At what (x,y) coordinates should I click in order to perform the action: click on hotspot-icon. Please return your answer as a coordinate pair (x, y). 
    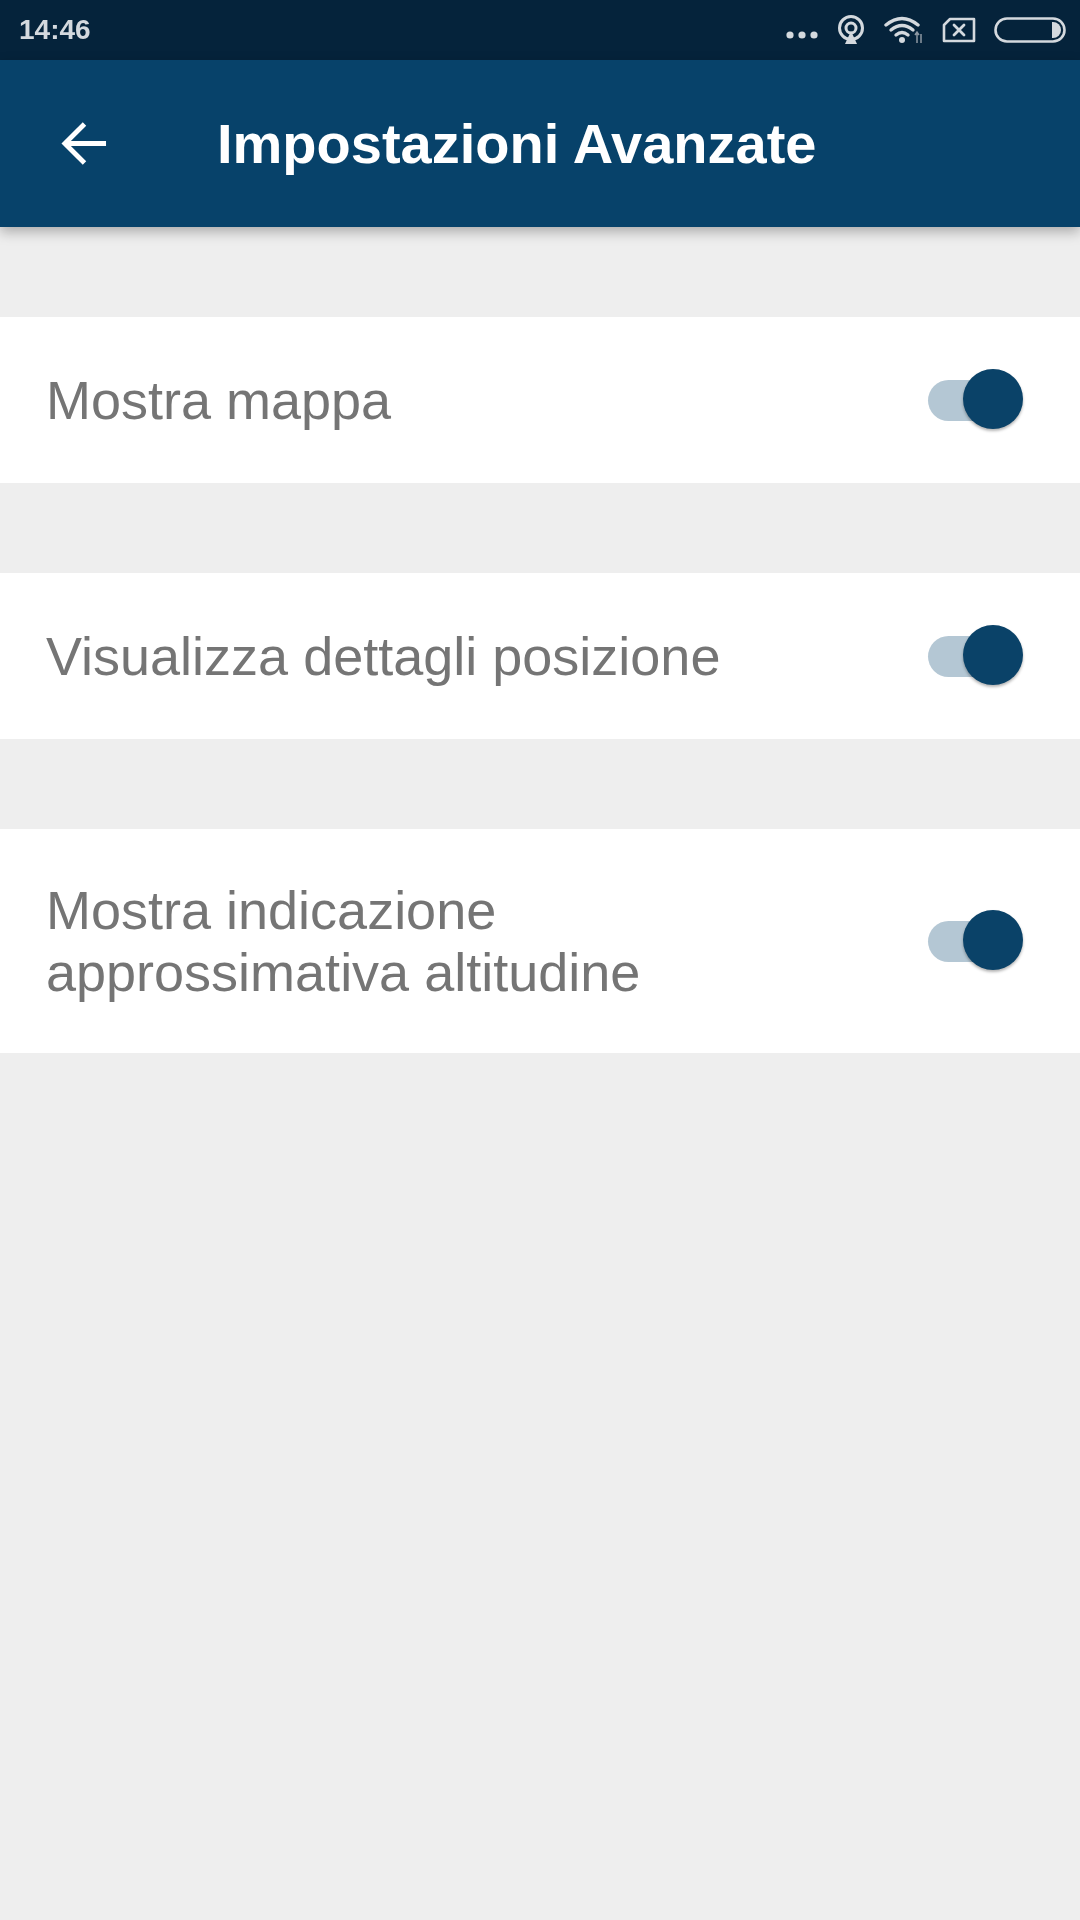
    Looking at the image, I should click on (851, 30).